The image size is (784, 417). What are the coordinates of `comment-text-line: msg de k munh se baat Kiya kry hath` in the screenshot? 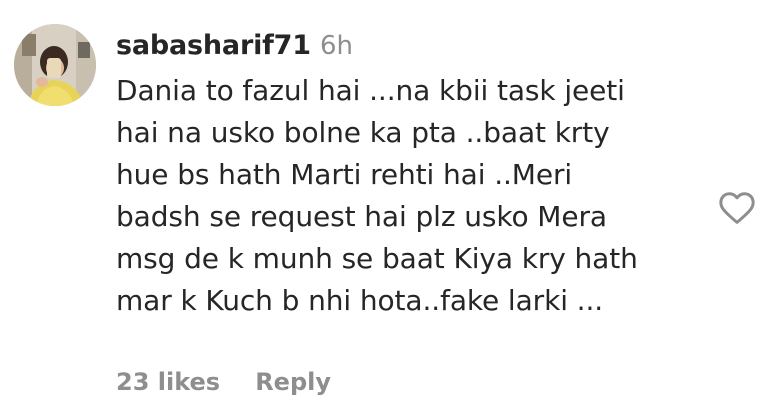 It's located at (377, 258).